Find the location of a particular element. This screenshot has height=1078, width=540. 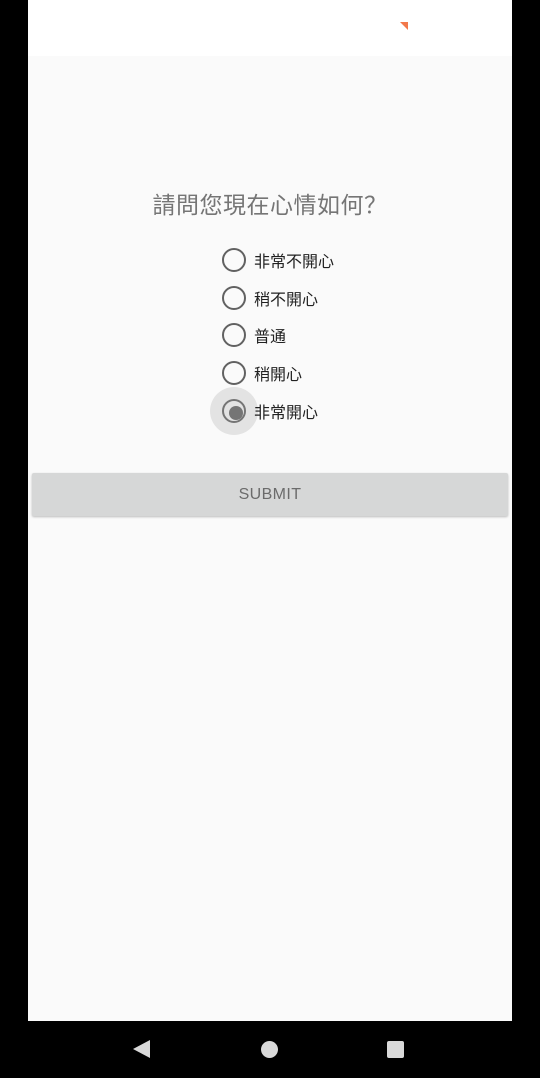

radio-option-very-happy: 非常開心 is located at coordinates (315, 410).